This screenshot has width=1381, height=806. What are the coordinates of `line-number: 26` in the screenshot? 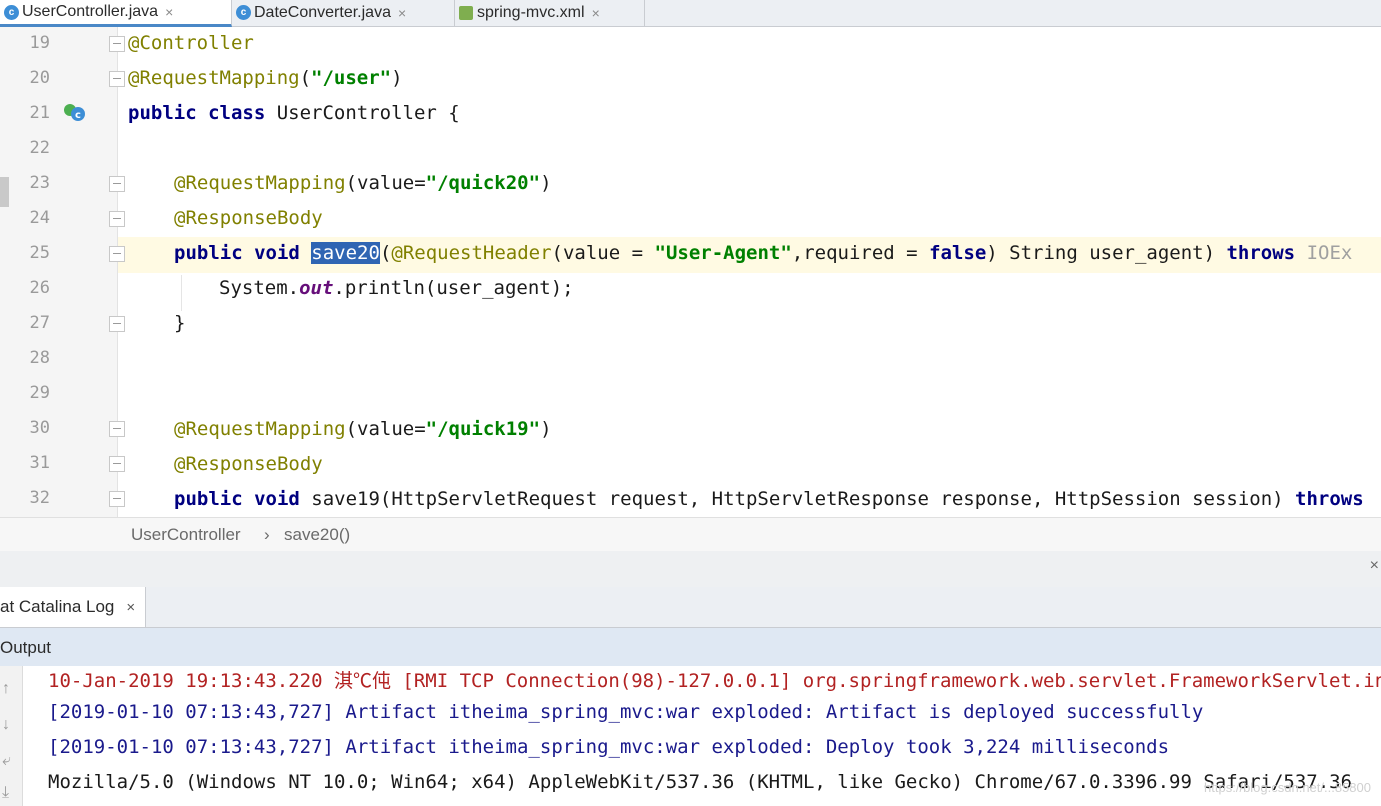 It's located at (39, 288).